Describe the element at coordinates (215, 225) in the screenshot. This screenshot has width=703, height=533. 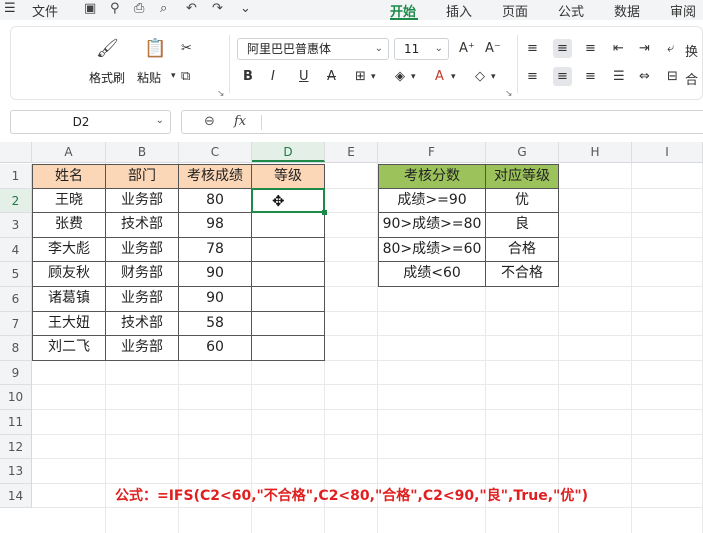
I see `table-cell: 98` at that location.